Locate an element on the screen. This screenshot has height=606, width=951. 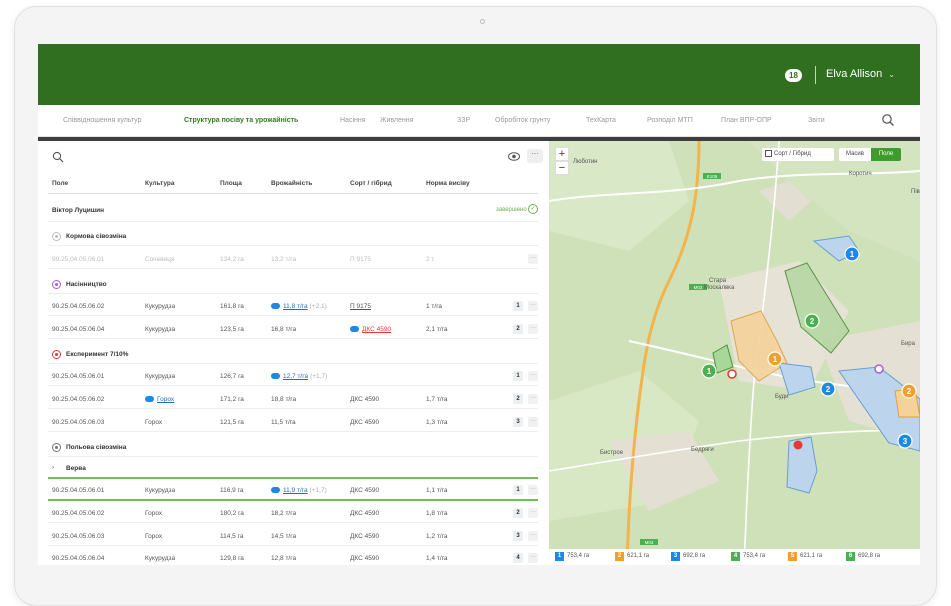
tab-item: Співвідношення культур is located at coordinates (102, 120).